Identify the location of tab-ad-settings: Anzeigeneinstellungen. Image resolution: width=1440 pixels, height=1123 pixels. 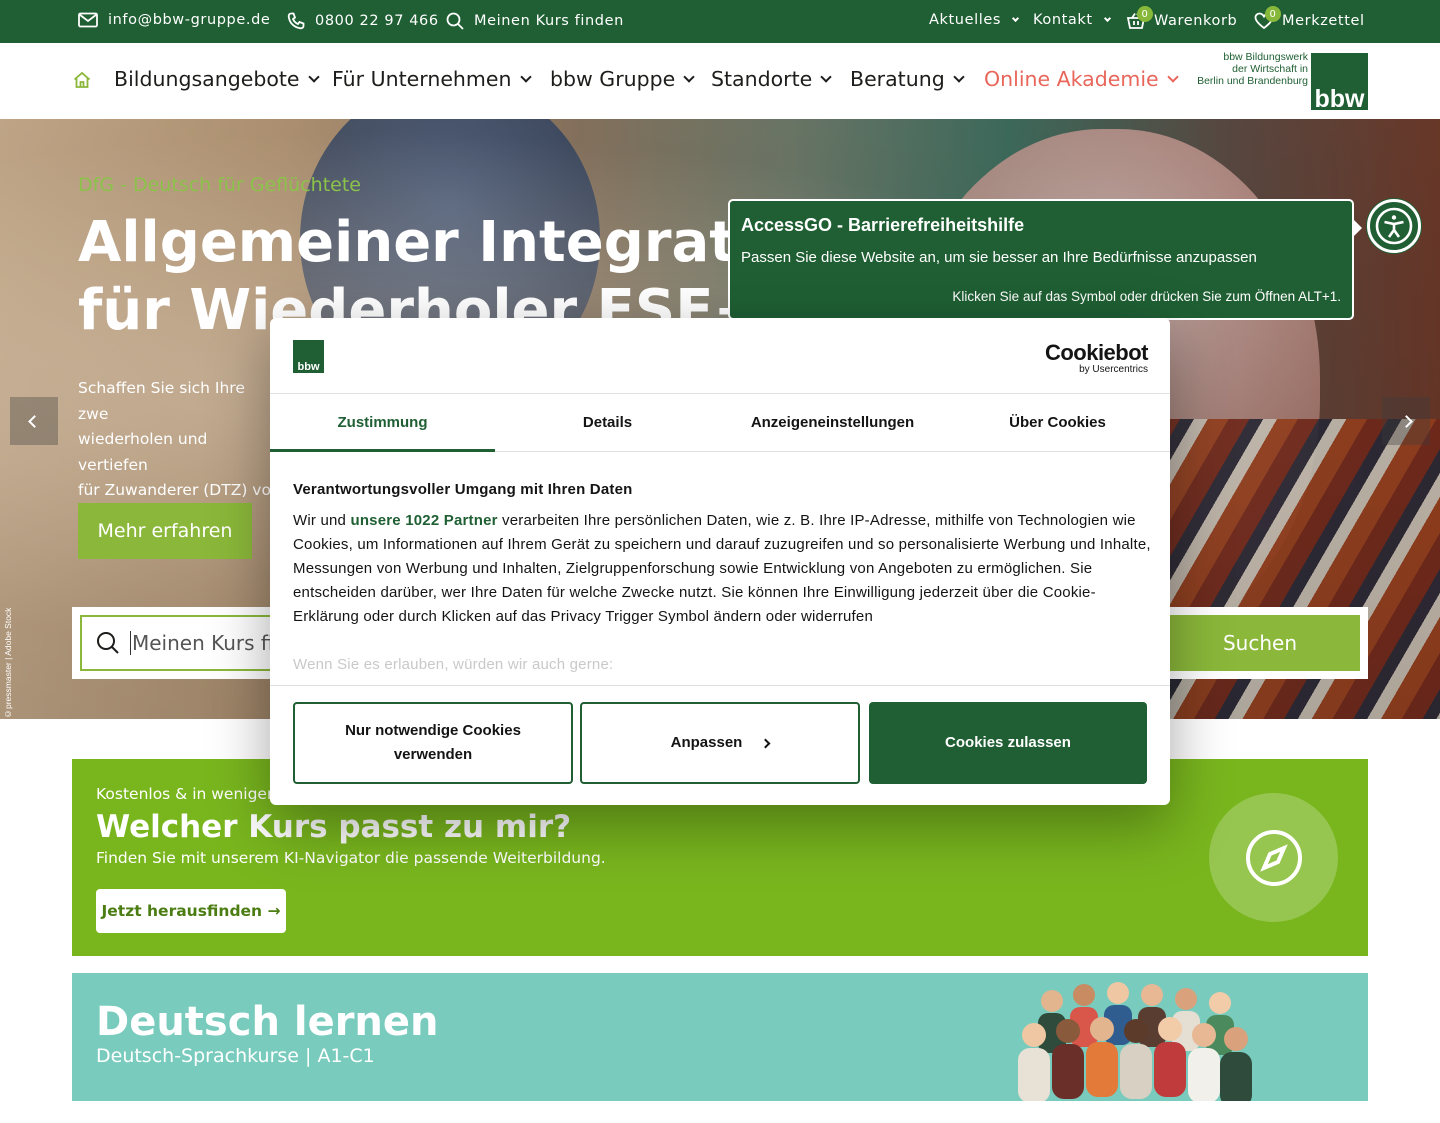
(832, 422).